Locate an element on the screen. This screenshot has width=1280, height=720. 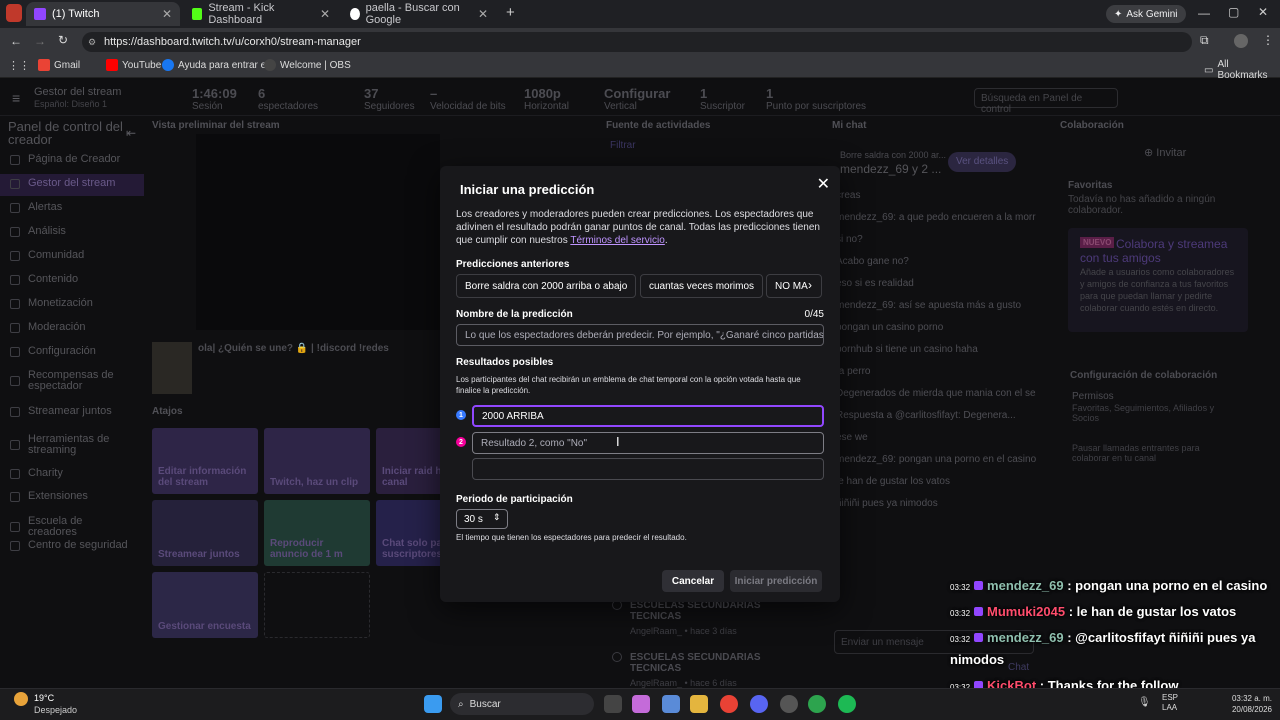
shortcut-tile: Editar información del stream is located at coordinates (205, 461).